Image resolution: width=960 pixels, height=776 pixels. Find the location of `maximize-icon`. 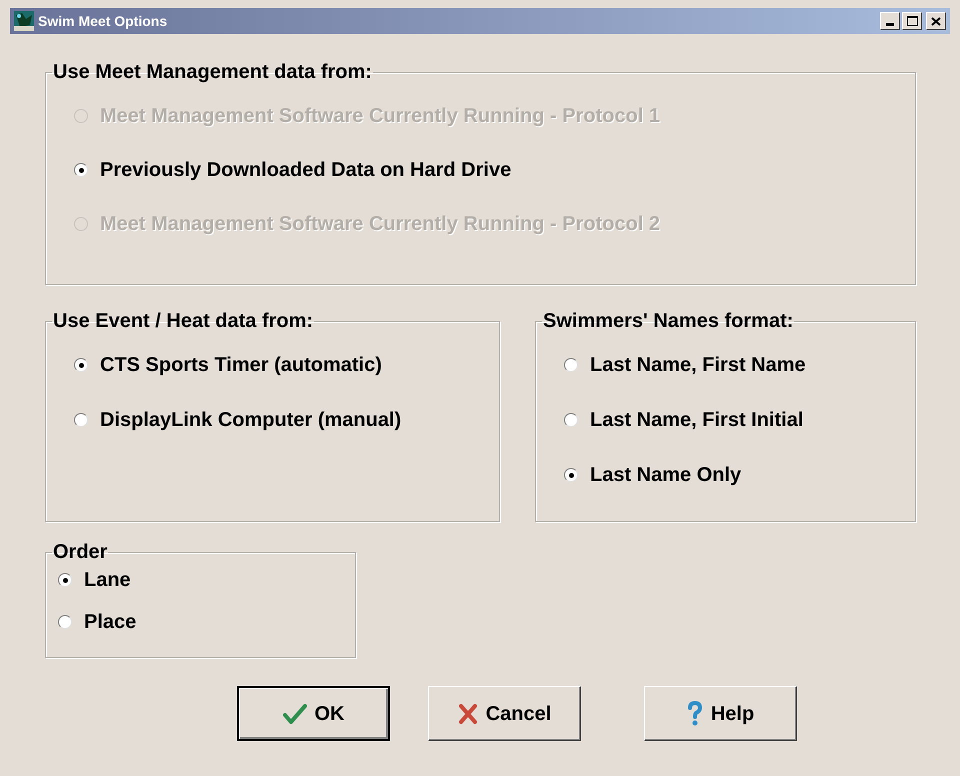

maximize-icon is located at coordinates (912, 21).